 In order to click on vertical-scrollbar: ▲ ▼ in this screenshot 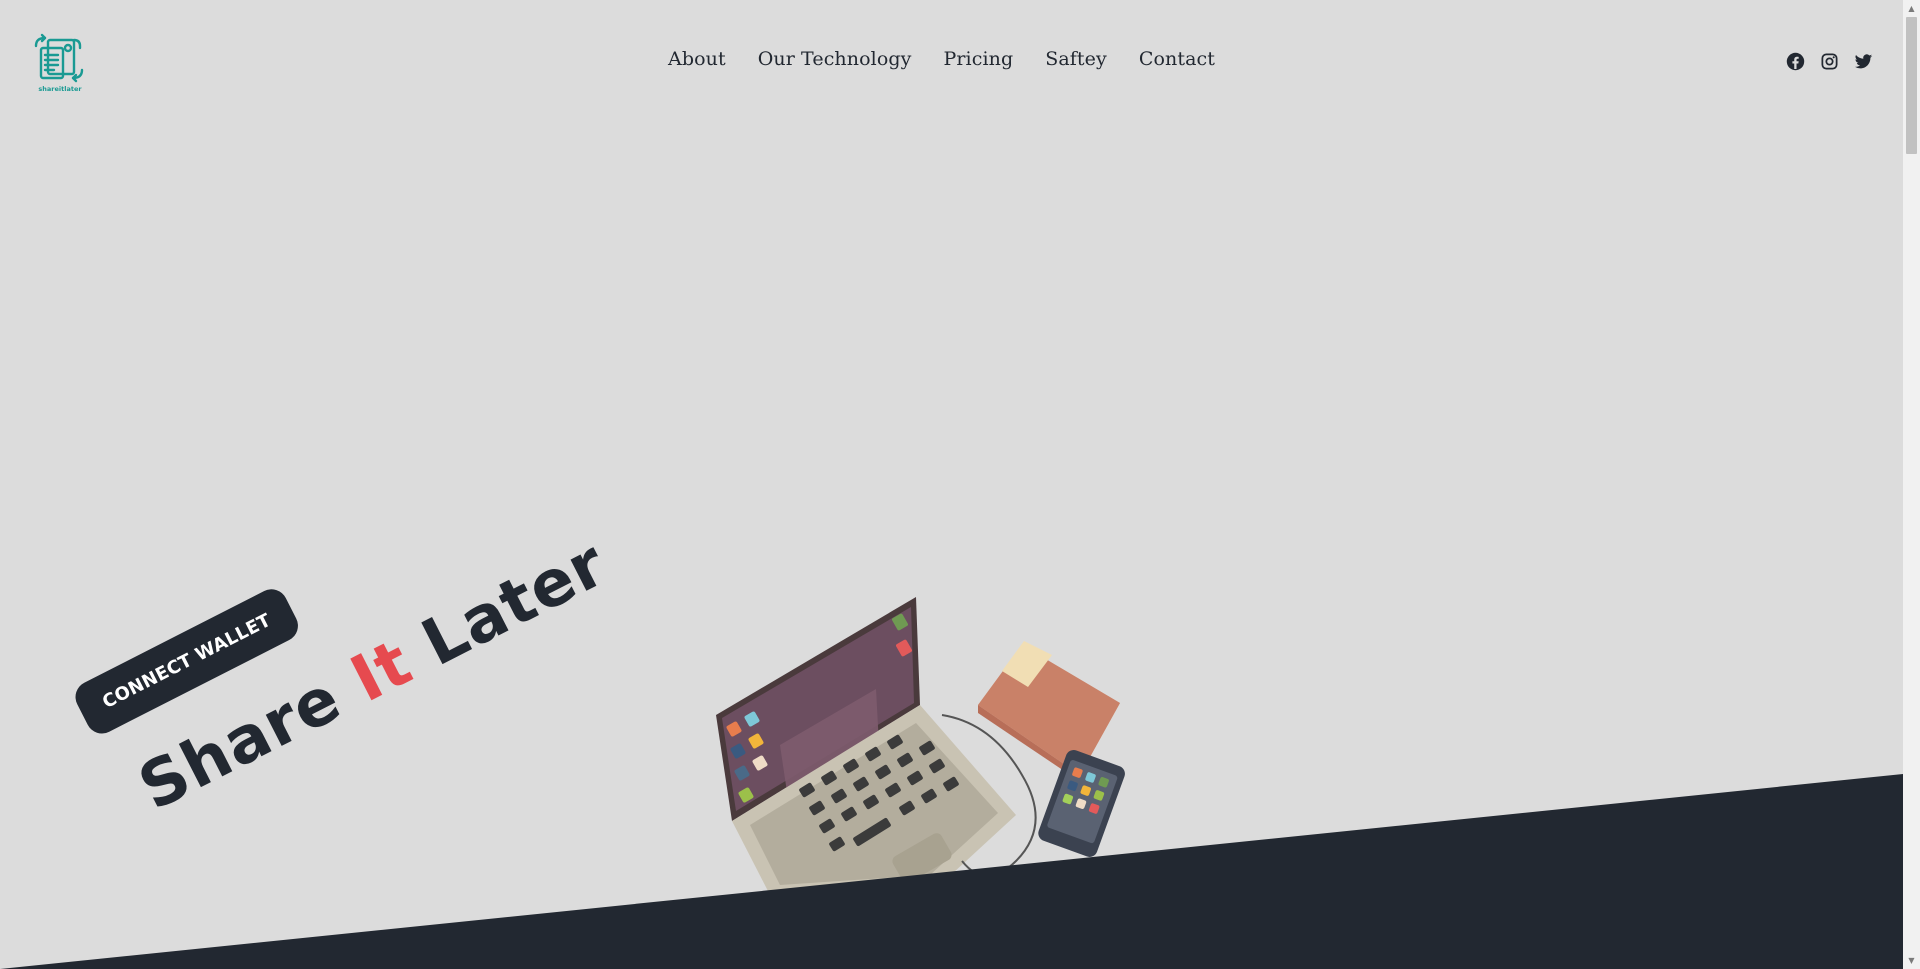, I will do `click(1911, 484)`.